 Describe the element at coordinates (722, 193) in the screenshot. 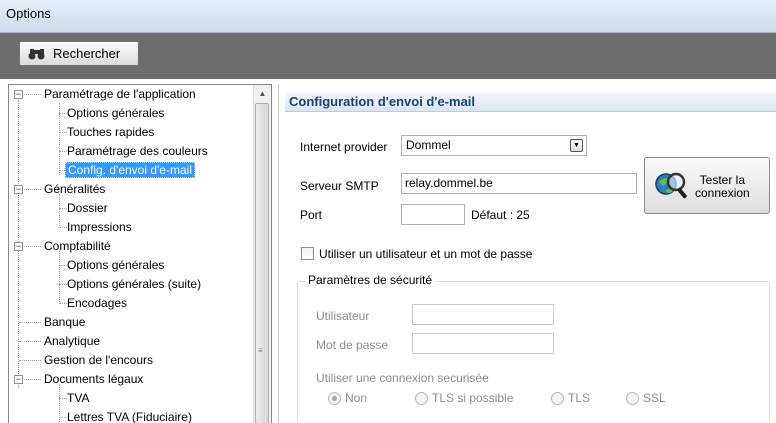

I see `test-button-line2: connexion` at that location.